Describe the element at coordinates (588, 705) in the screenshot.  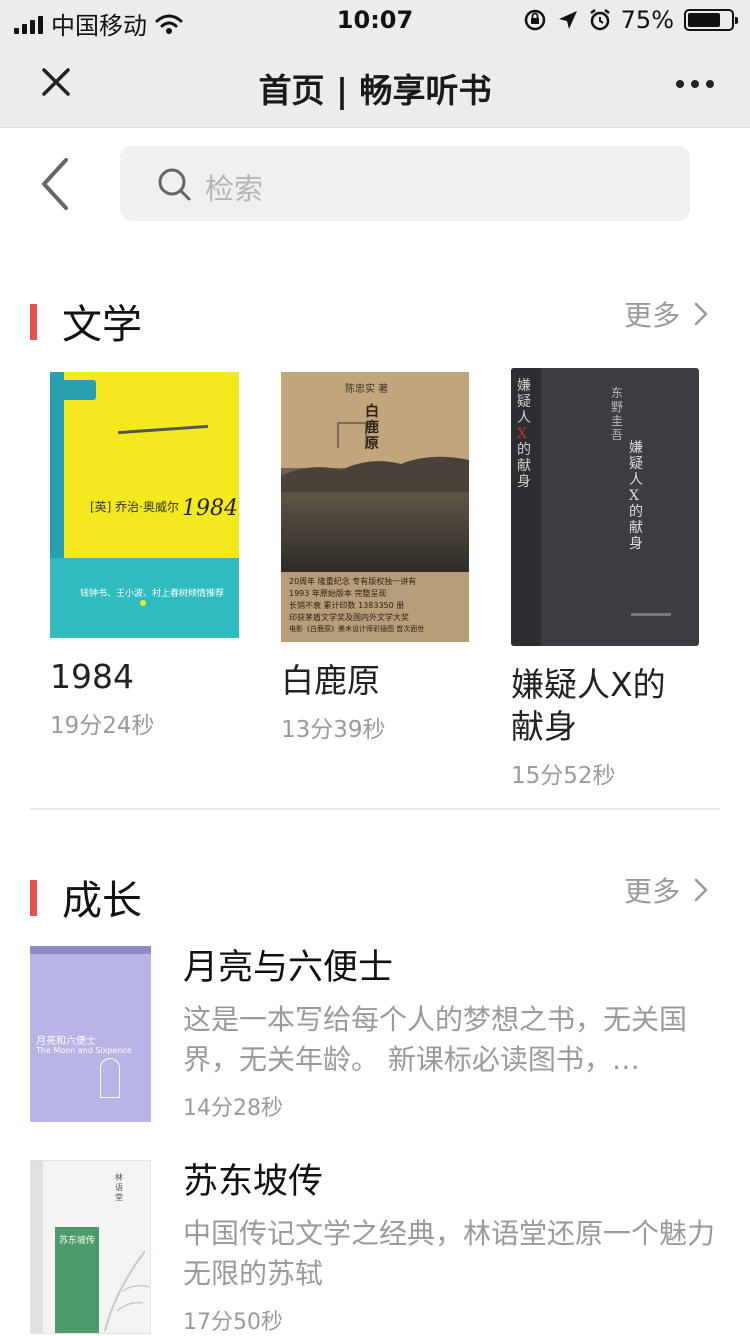
I see `book-title: 嫌疑人X的献身` at that location.